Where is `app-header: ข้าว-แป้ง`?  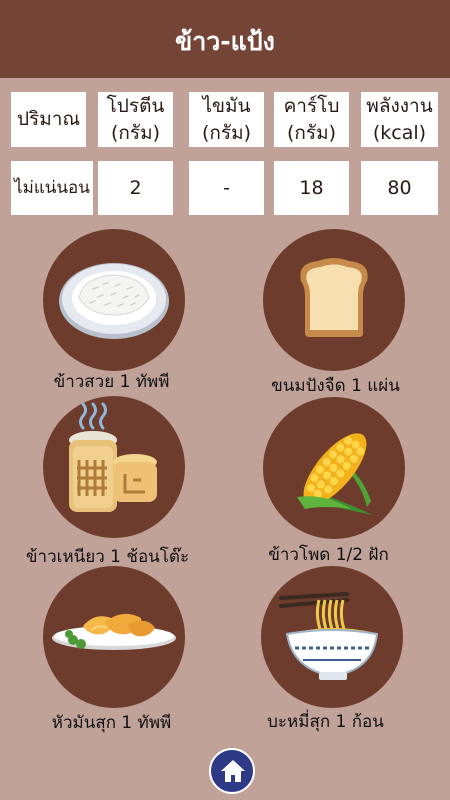
app-header: ข้าว-แป้ง is located at coordinates (225, 39).